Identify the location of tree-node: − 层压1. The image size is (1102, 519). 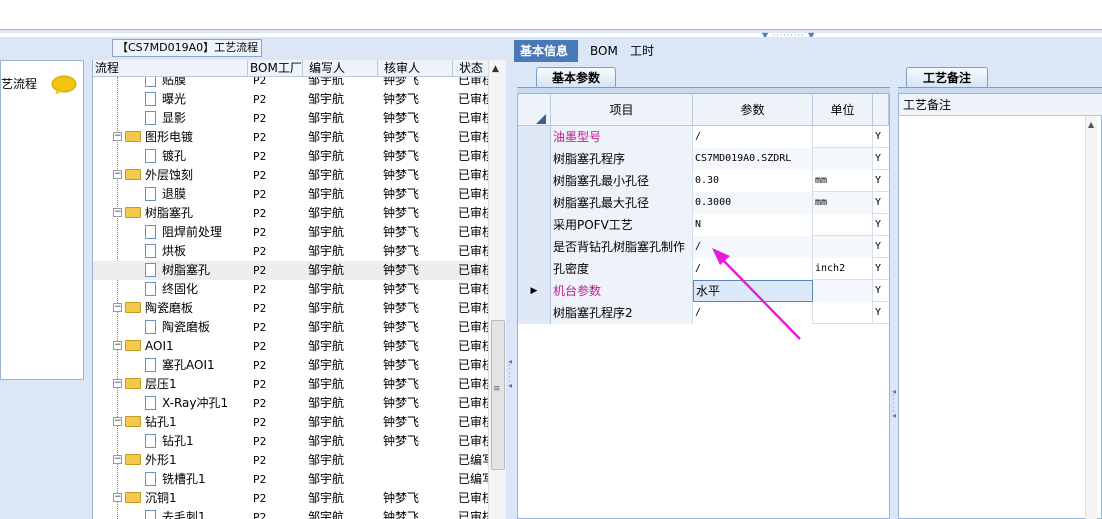
(145, 384).